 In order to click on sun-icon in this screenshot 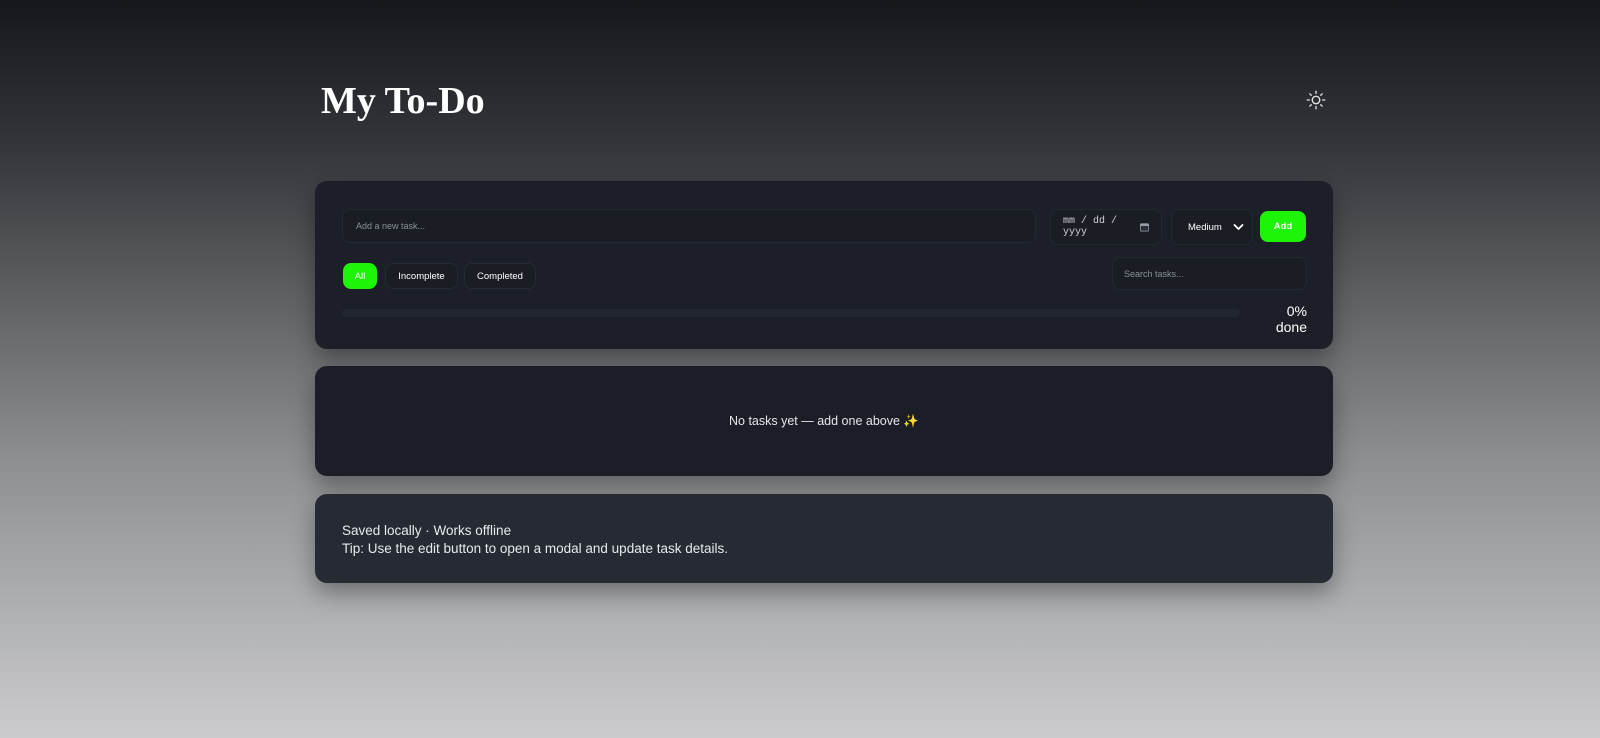, I will do `click(1316, 100)`.